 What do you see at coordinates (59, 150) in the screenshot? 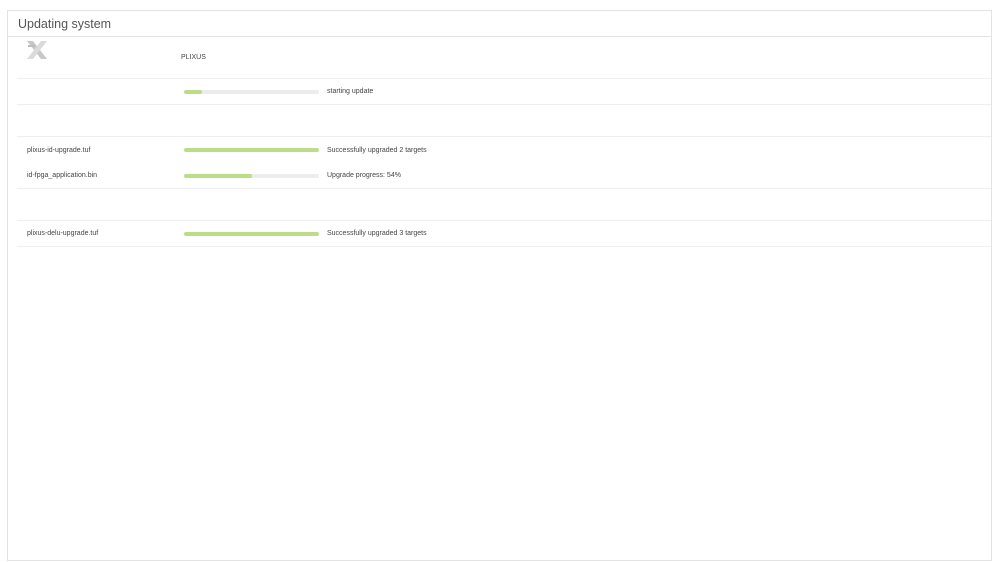
I see `file-name: plixus-id-upgrade.tuf` at bounding box center [59, 150].